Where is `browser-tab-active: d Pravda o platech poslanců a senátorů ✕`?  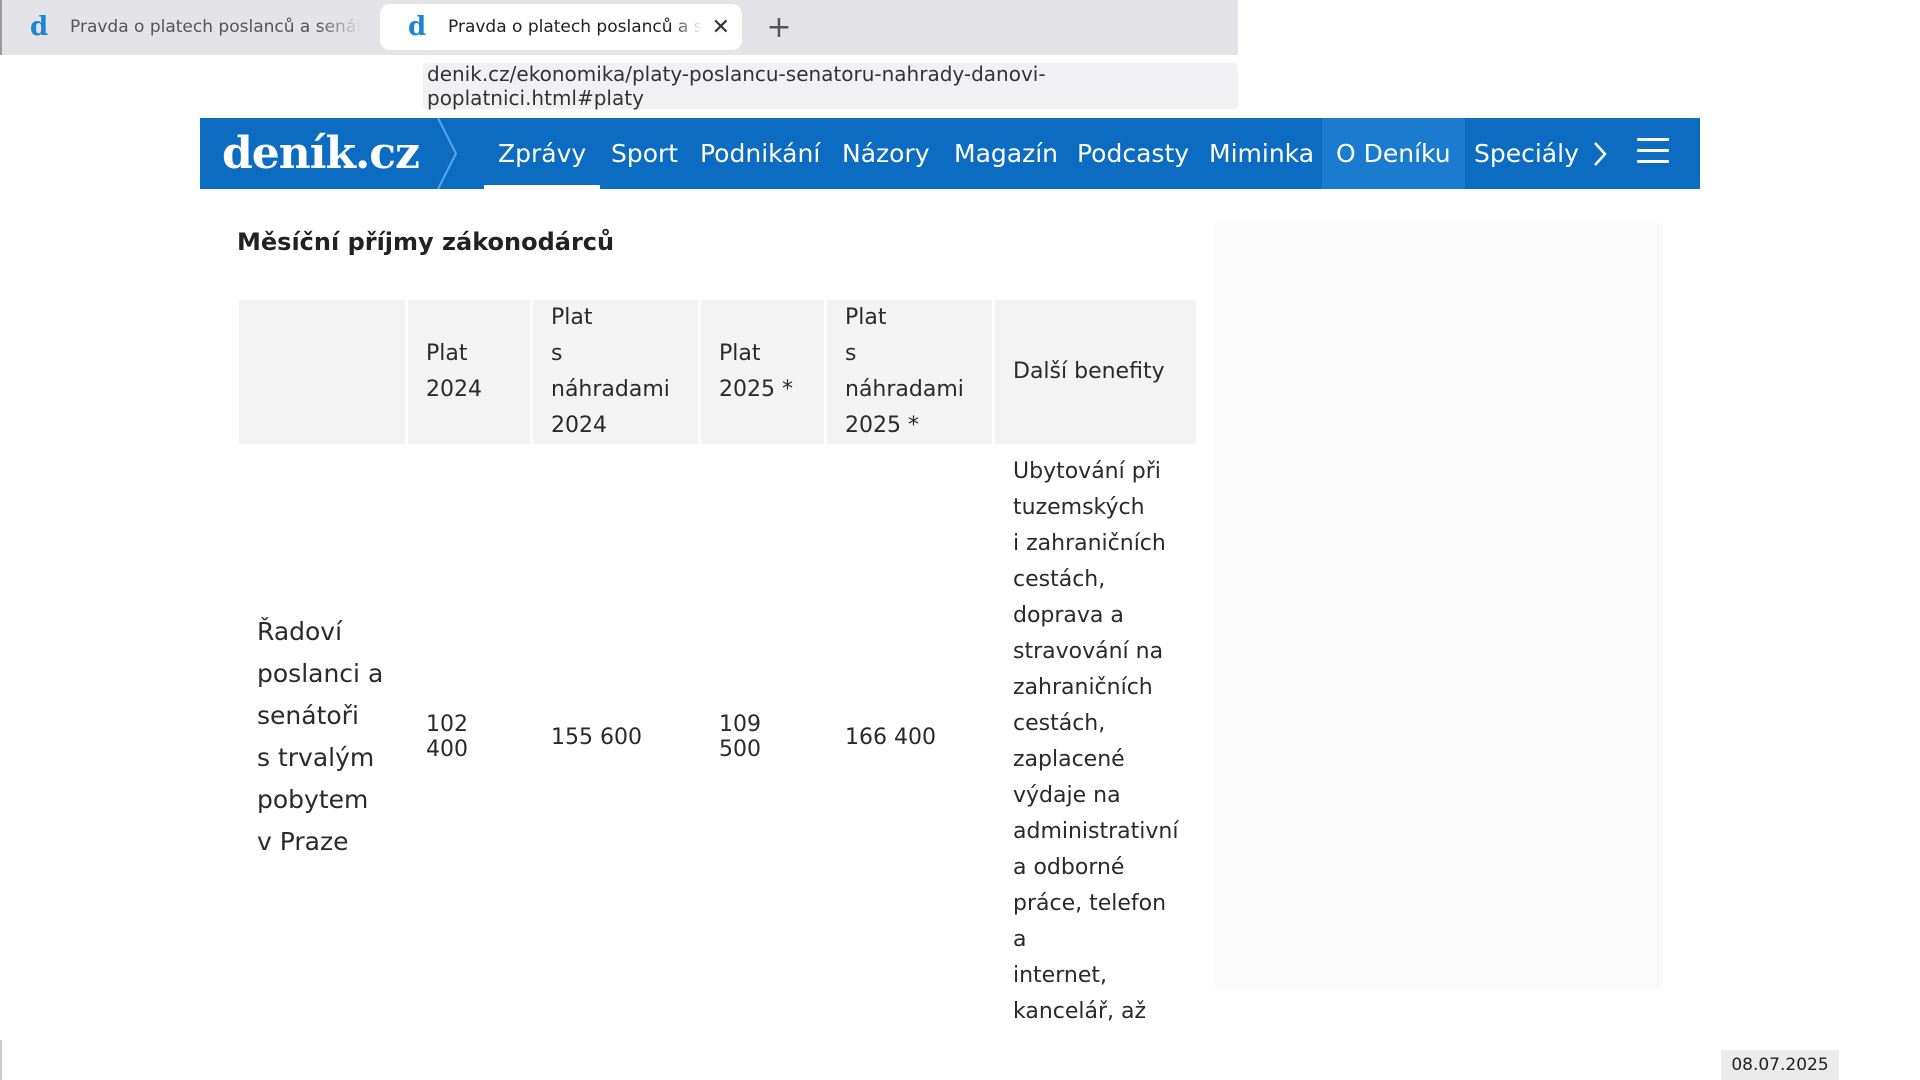 browser-tab-active: d Pravda o platech poslanců a senátorů ✕ is located at coordinates (561, 27).